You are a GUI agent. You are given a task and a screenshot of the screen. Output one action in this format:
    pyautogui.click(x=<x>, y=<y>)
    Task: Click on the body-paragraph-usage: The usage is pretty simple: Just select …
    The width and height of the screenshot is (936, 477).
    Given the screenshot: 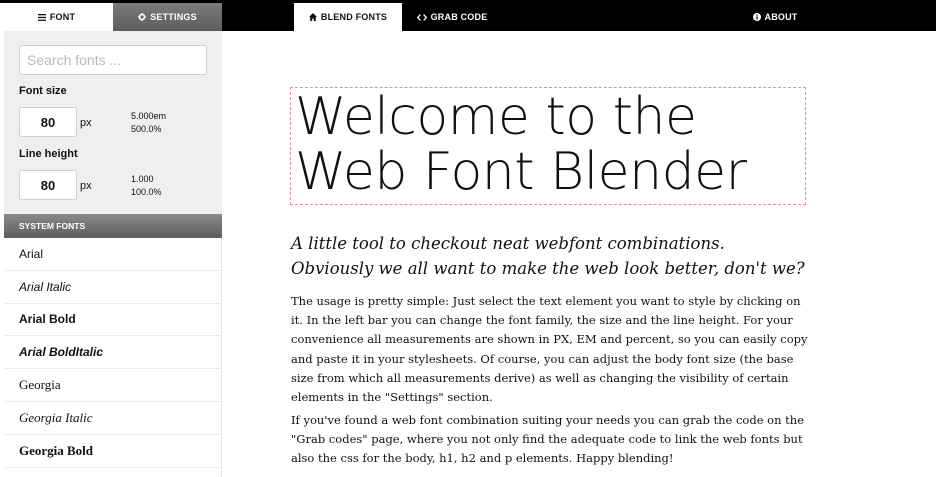 What is the action you would take?
    pyautogui.click(x=551, y=349)
    